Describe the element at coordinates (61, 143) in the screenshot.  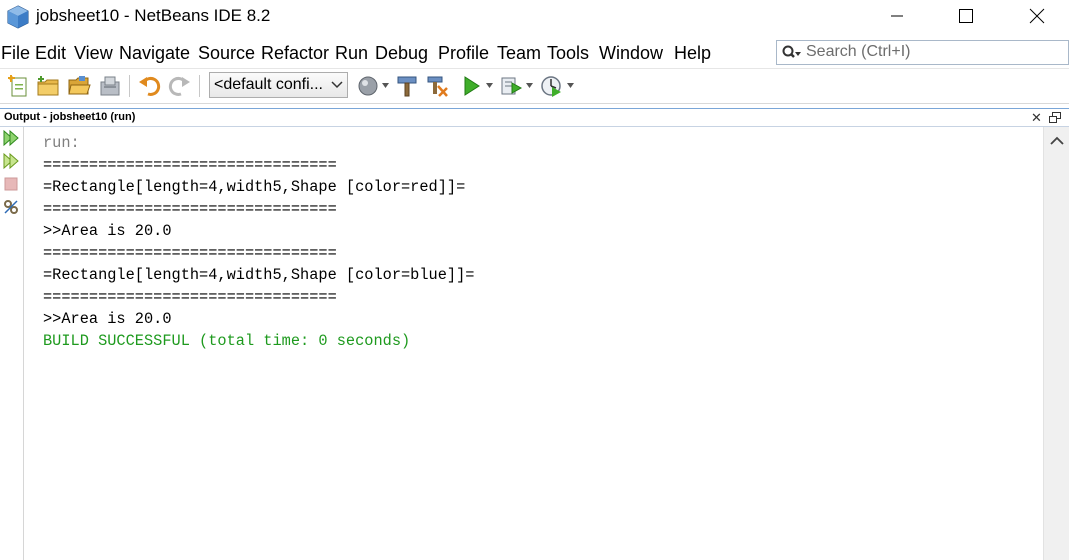
I see `output-line-run: run:` at that location.